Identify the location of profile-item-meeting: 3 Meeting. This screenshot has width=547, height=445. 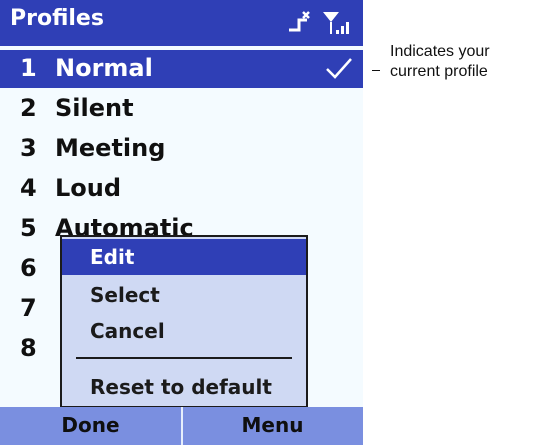
(181, 149).